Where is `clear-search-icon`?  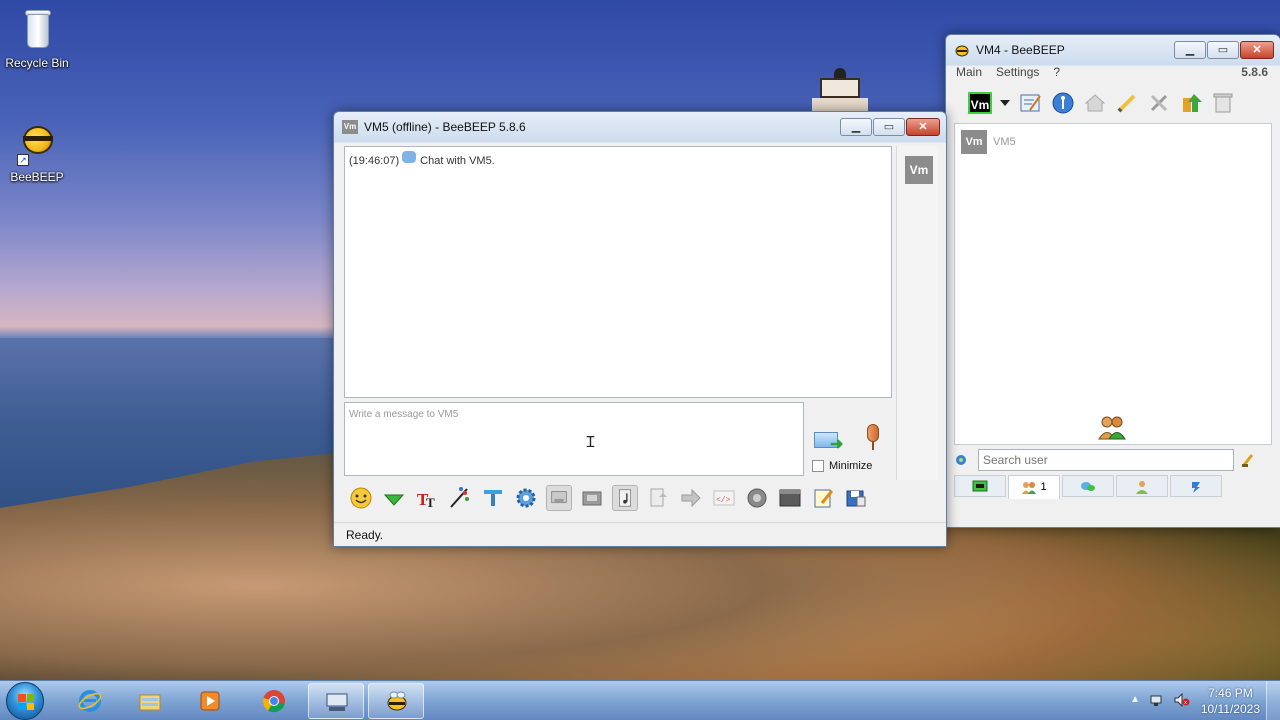 clear-search-icon is located at coordinates (1249, 460).